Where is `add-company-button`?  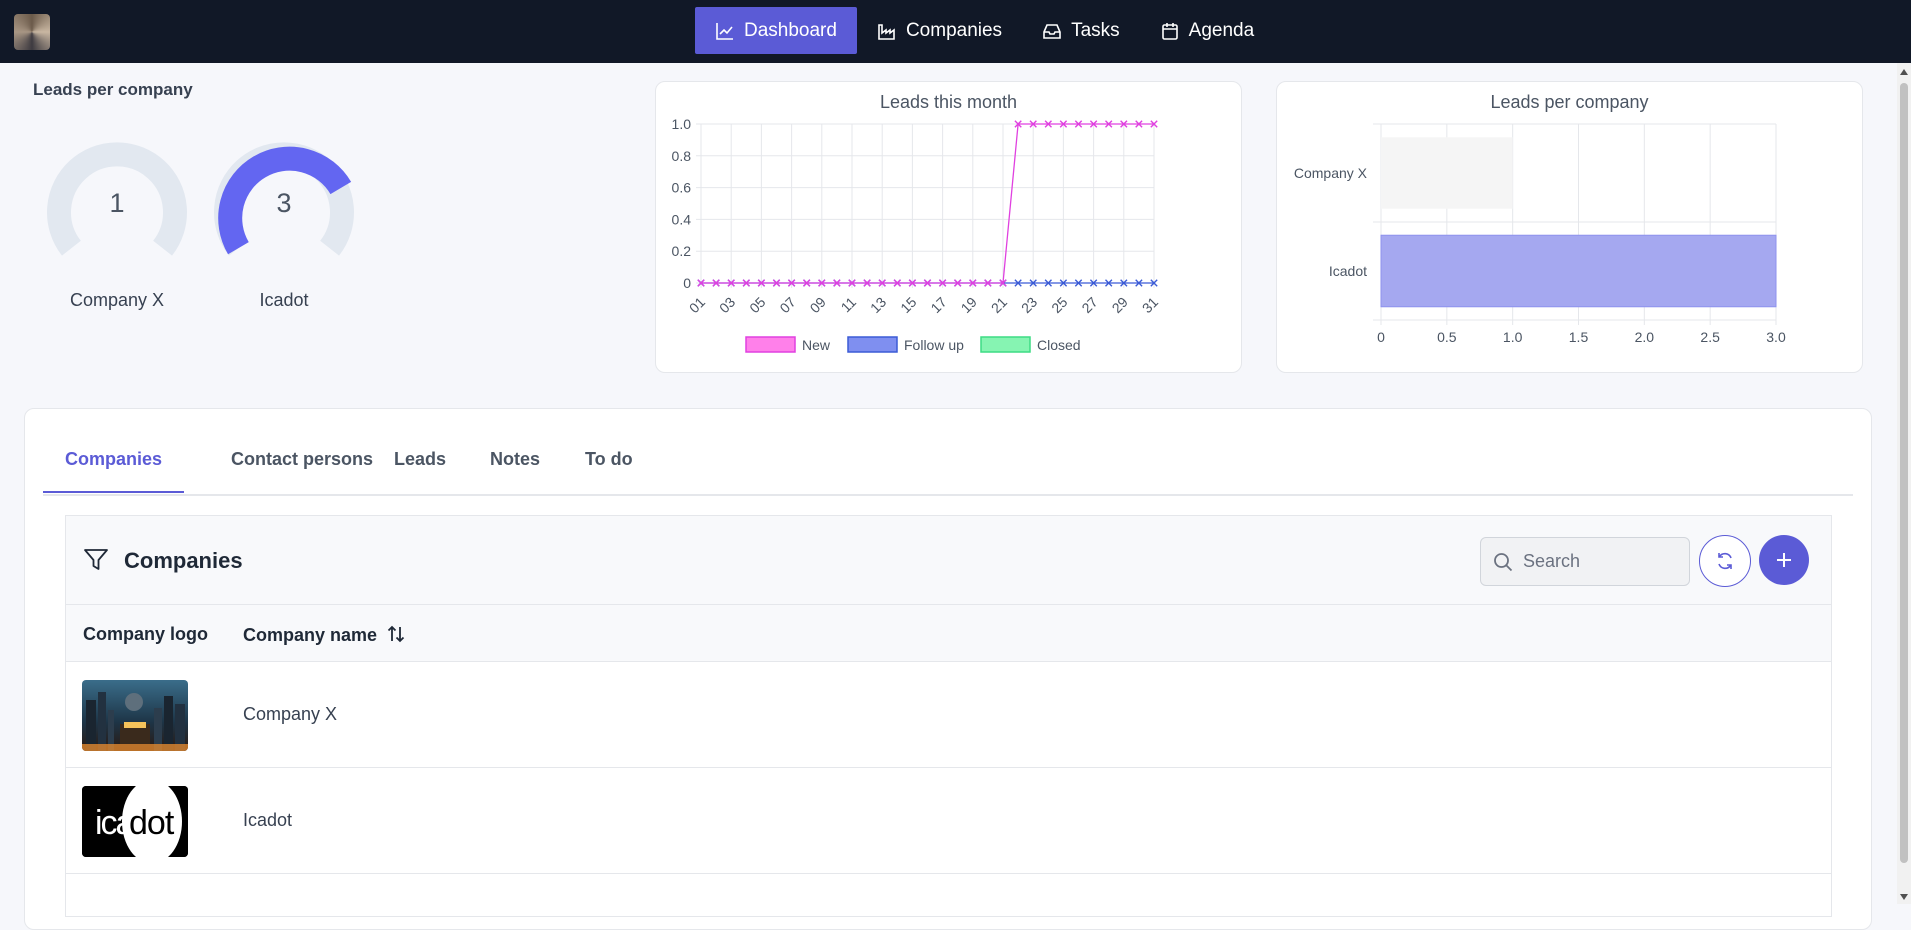 add-company-button is located at coordinates (1784, 560).